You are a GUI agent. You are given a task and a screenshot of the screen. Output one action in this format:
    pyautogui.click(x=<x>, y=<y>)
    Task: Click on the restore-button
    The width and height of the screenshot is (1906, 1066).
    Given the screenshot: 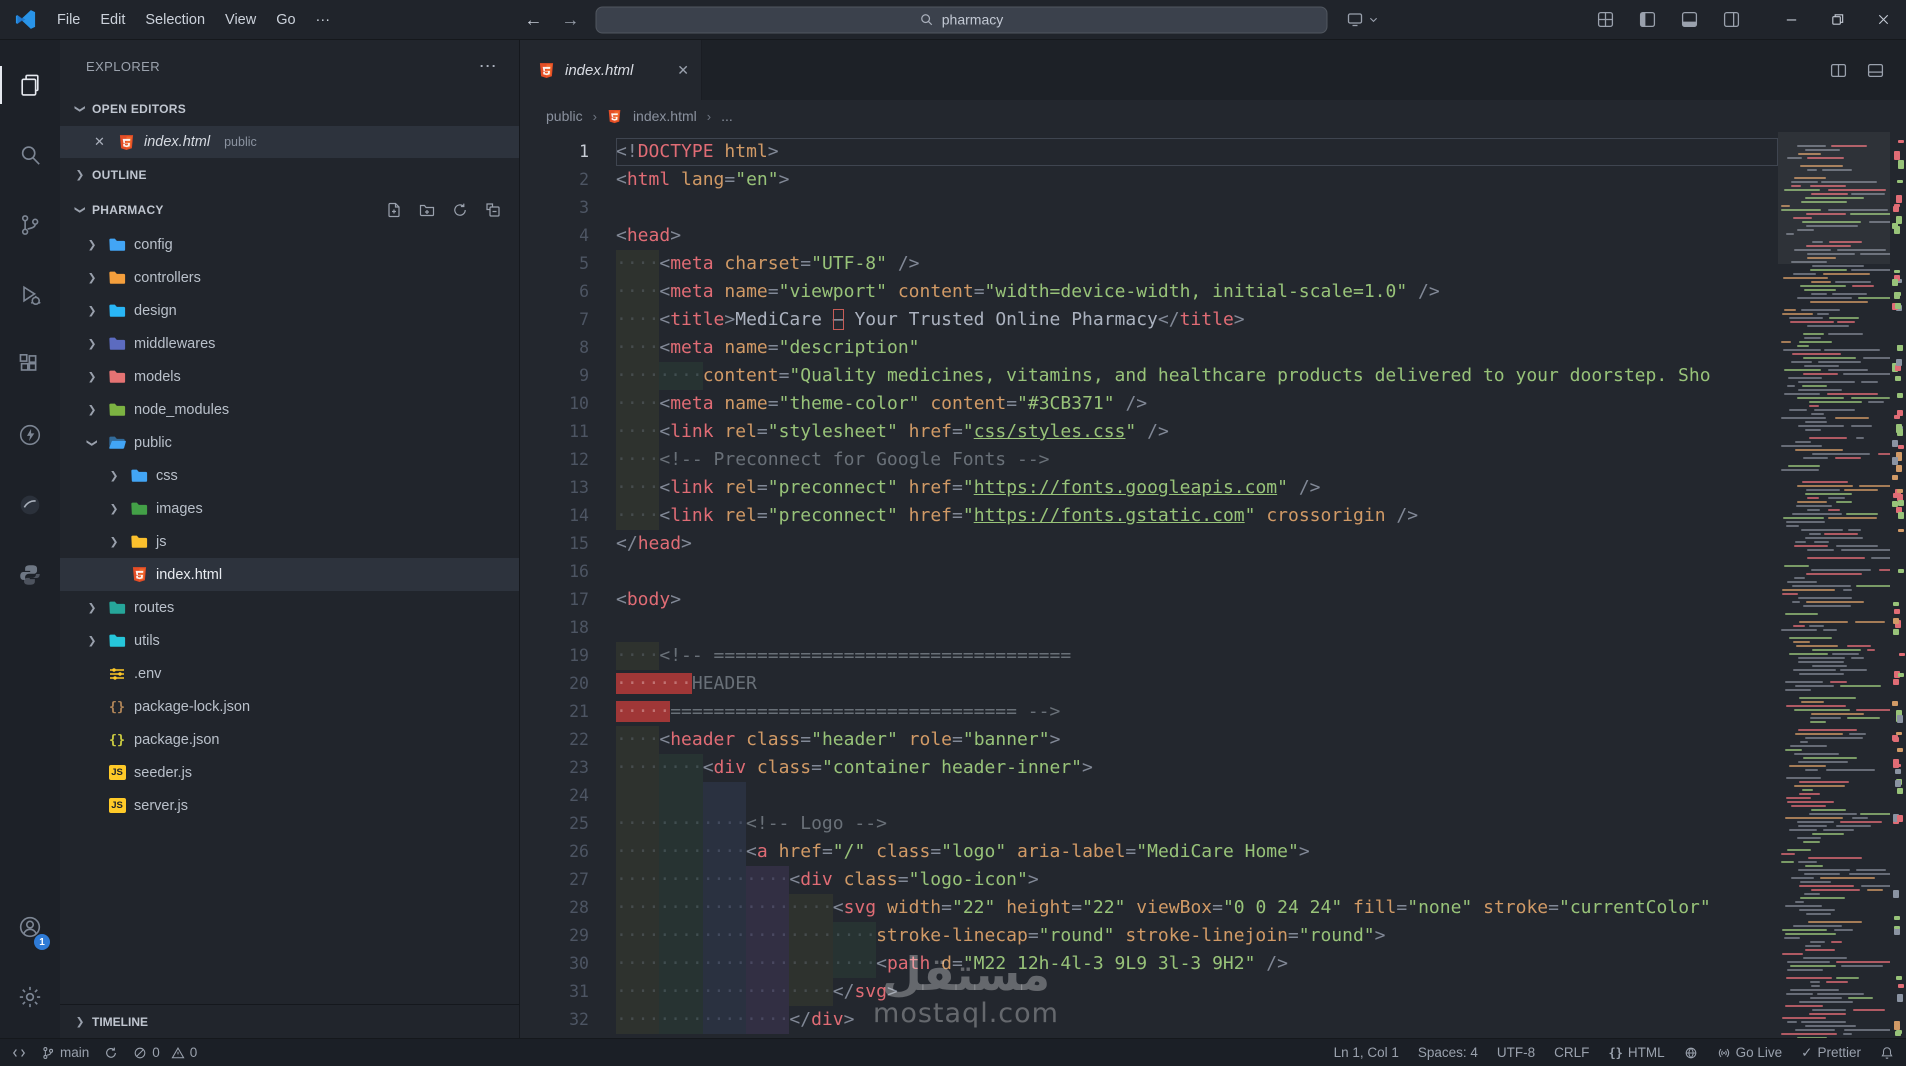 What is the action you would take?
    pyautogui.click(x=1837, y=19)
    